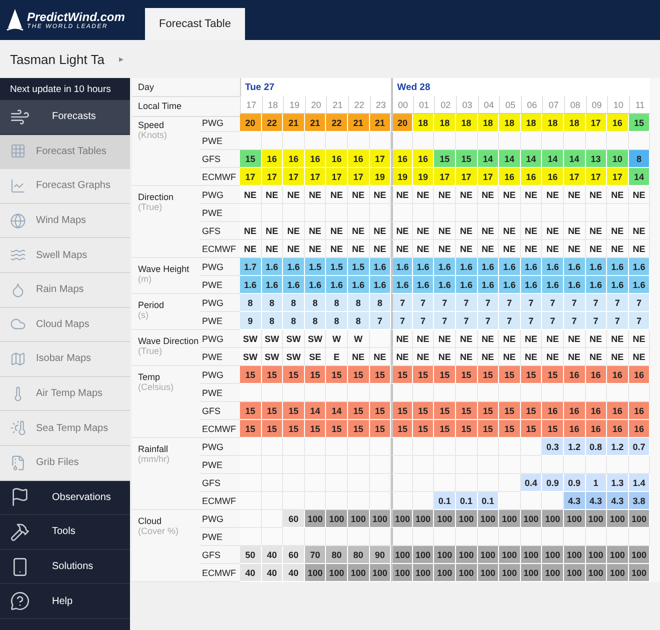 This screenshot has height=630, width=660. What do you see at coordinates (65, 255) in the screenshot?
I see `sidebar-item: Swell Maps` at bounding box center [65, 255].